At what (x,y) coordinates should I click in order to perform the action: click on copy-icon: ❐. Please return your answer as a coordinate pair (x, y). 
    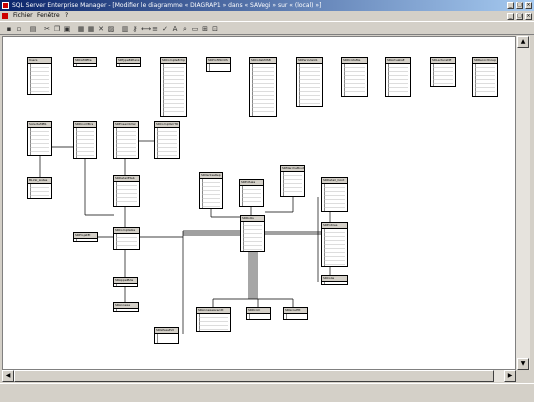
    Looking at the image, I should click on (57, 29).